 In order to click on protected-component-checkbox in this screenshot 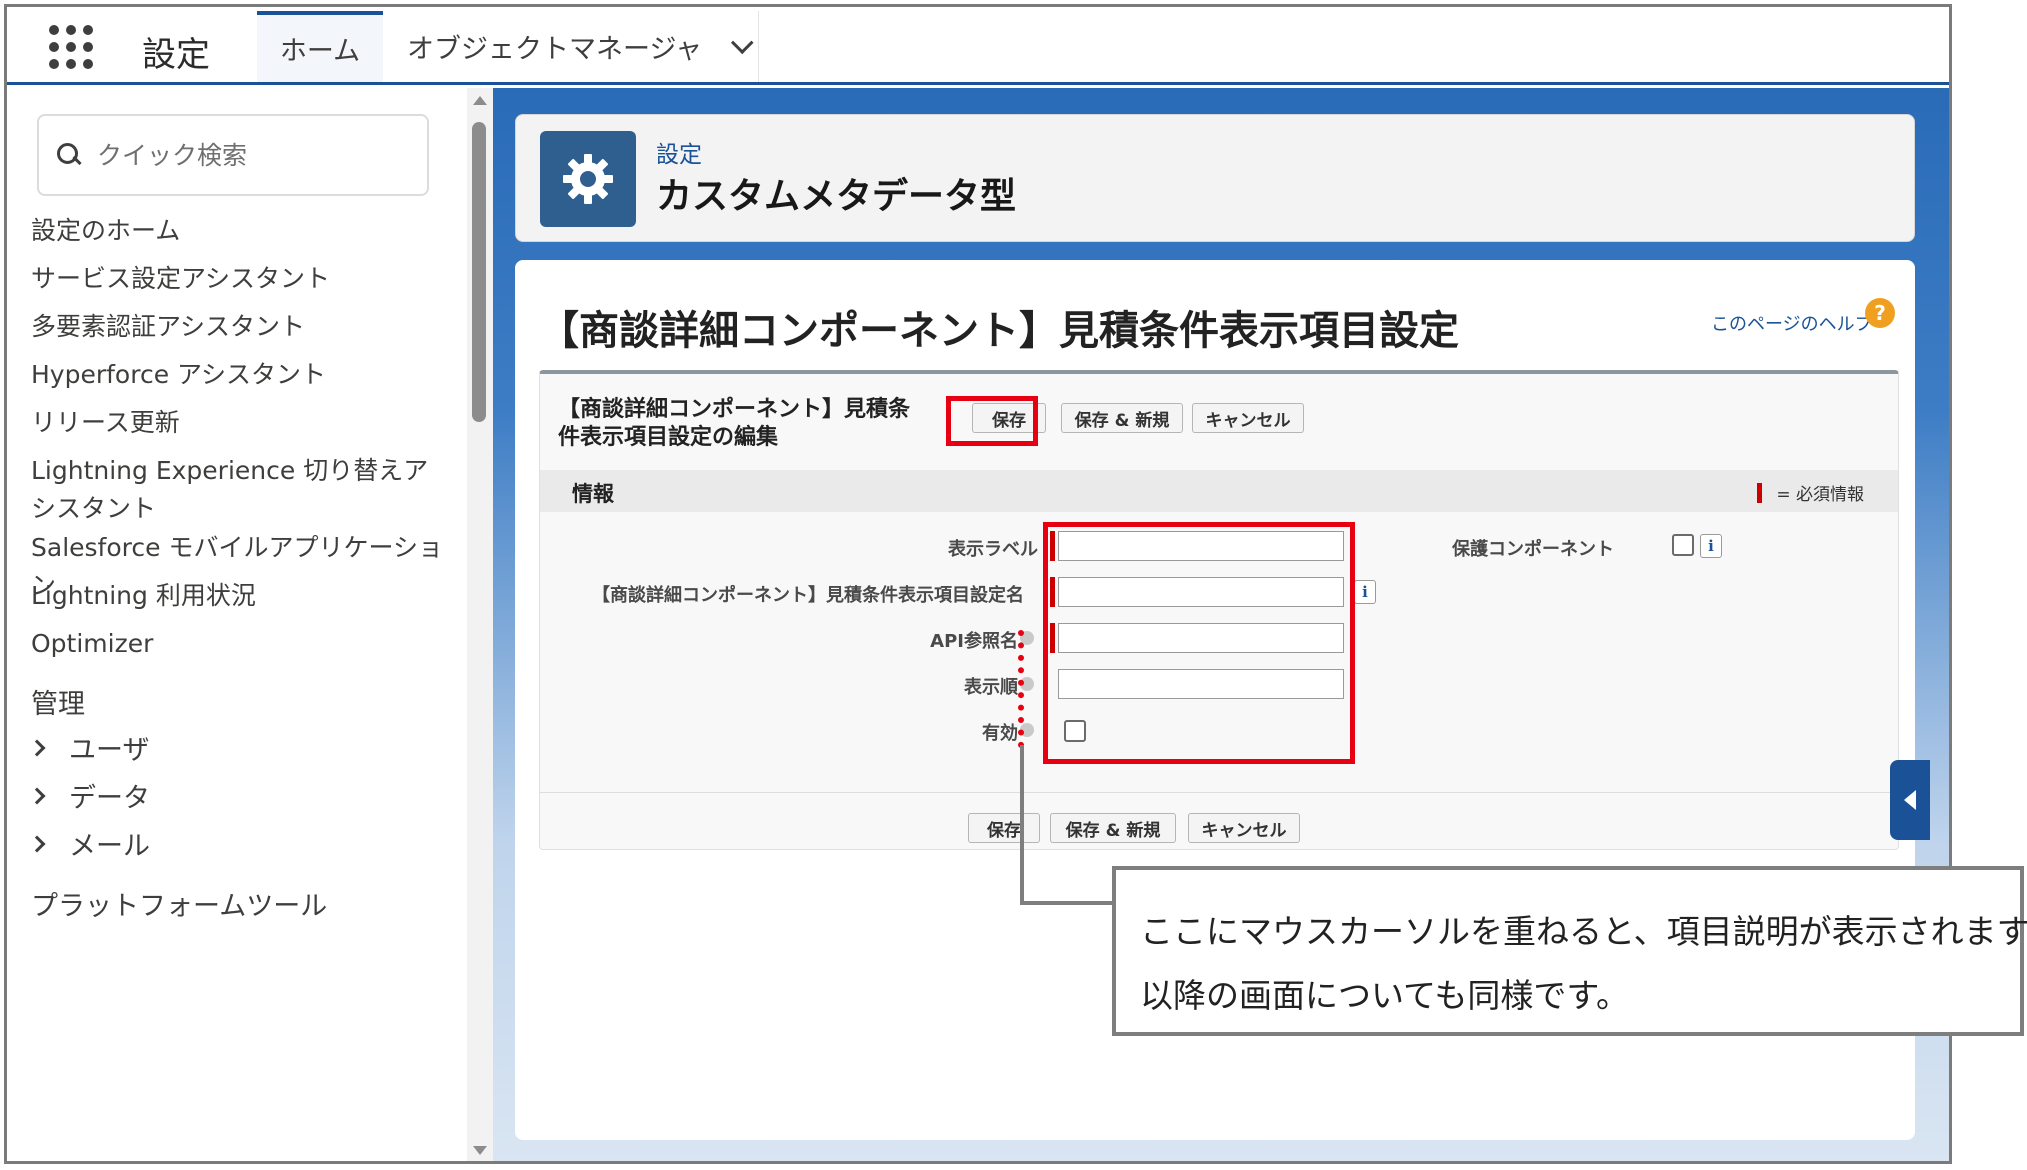, I will do `click(1683, 545)`.